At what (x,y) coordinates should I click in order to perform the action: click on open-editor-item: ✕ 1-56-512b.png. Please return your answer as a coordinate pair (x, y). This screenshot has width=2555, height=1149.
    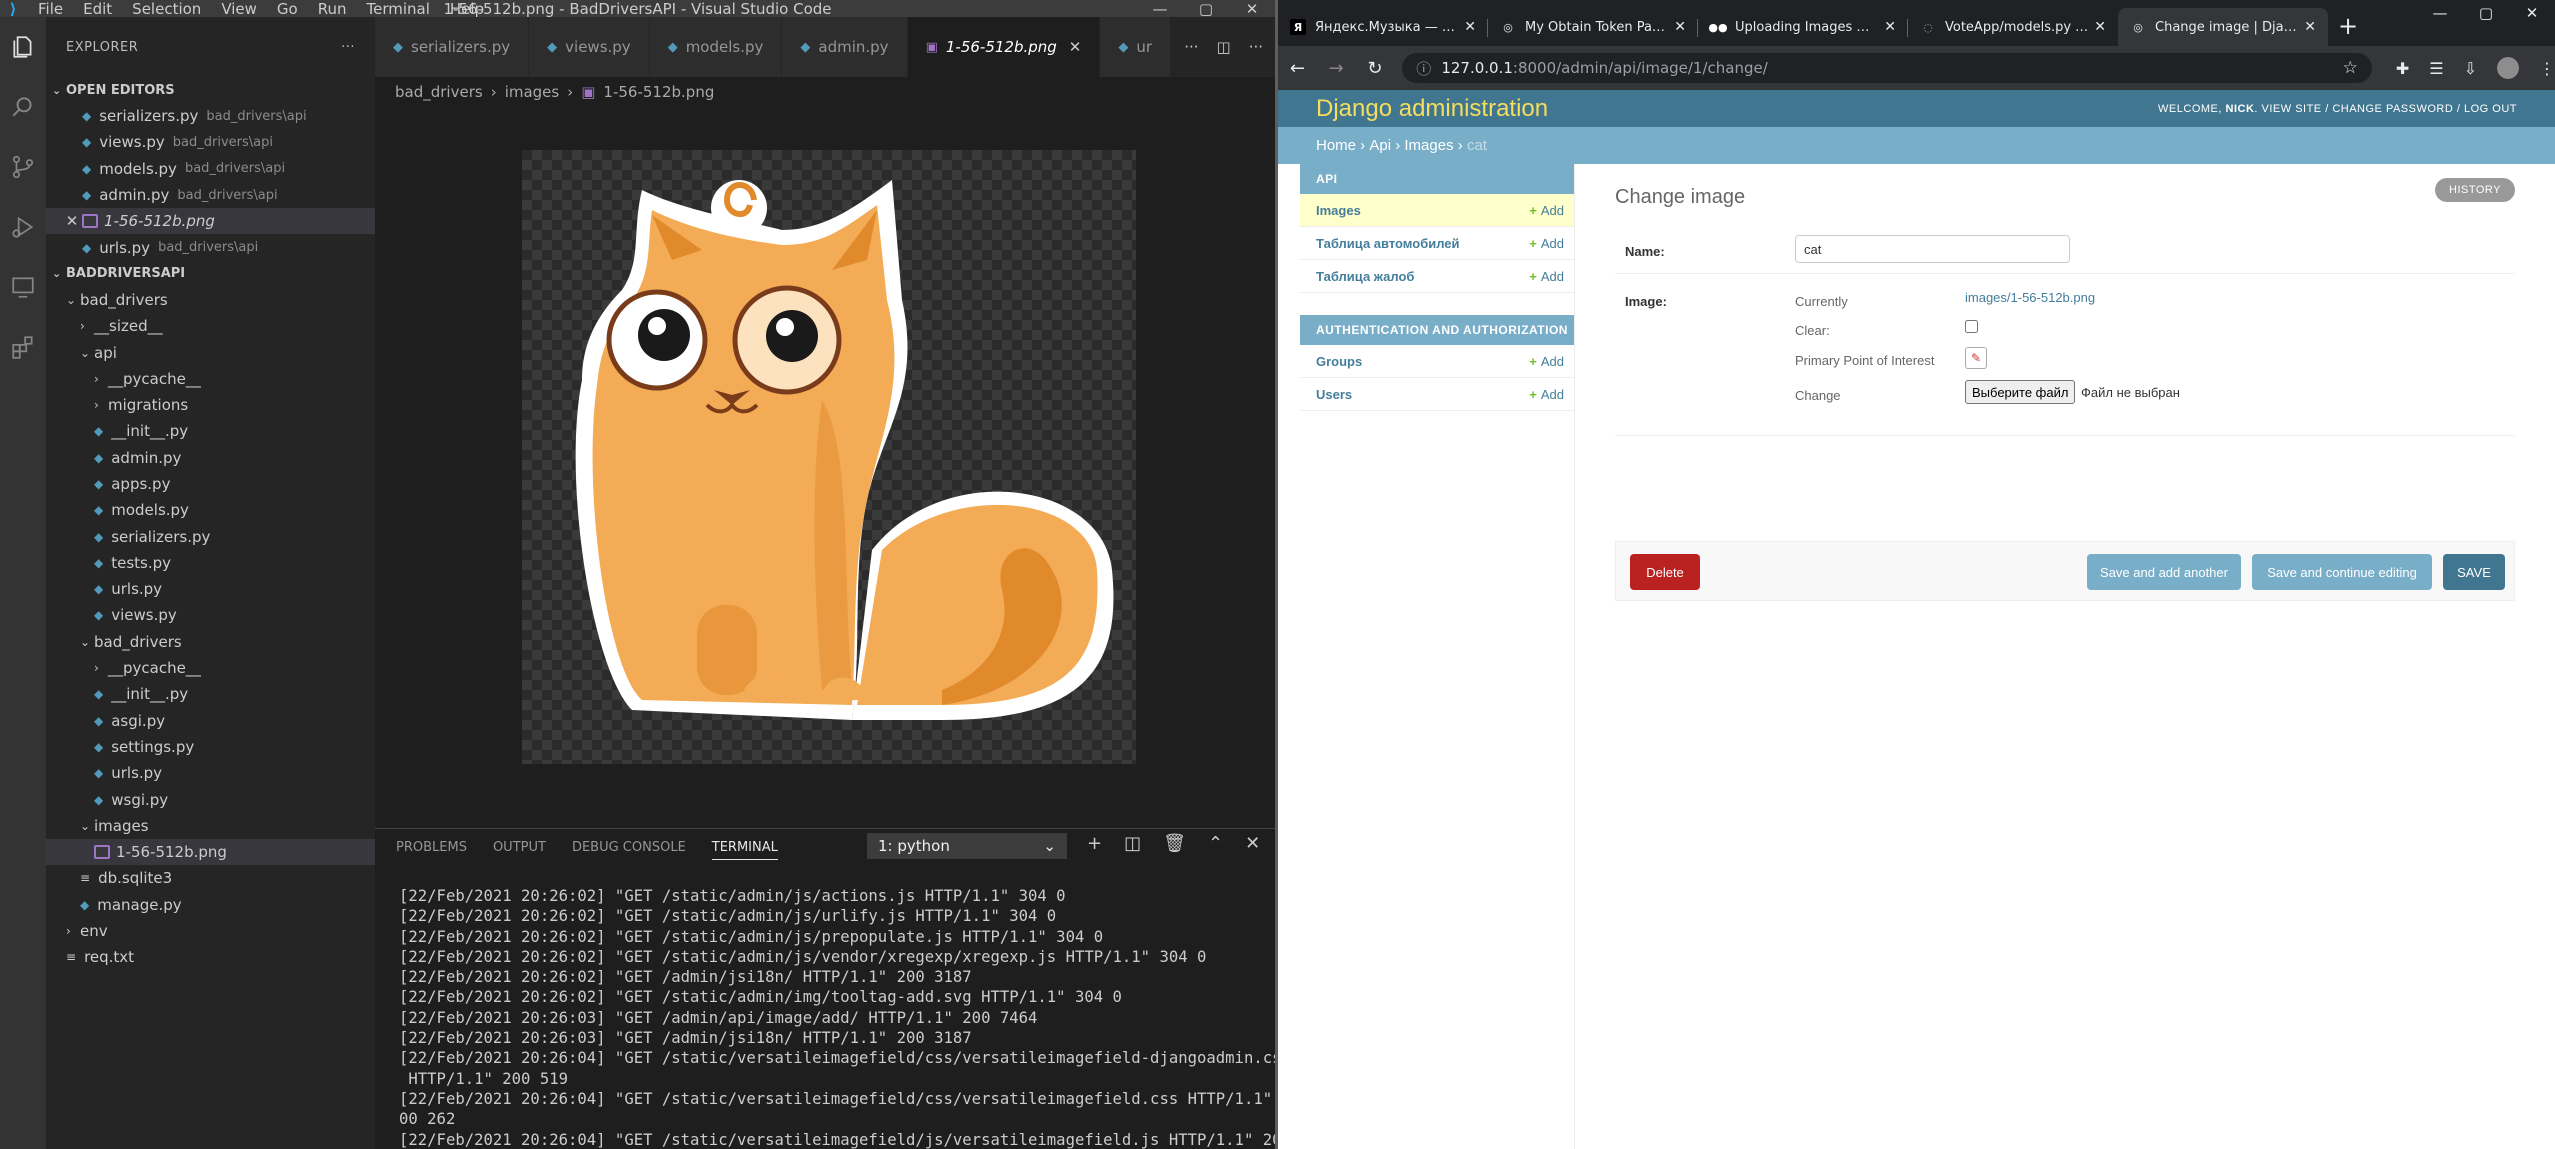
    Looking at the image, I should click on (210, 221).